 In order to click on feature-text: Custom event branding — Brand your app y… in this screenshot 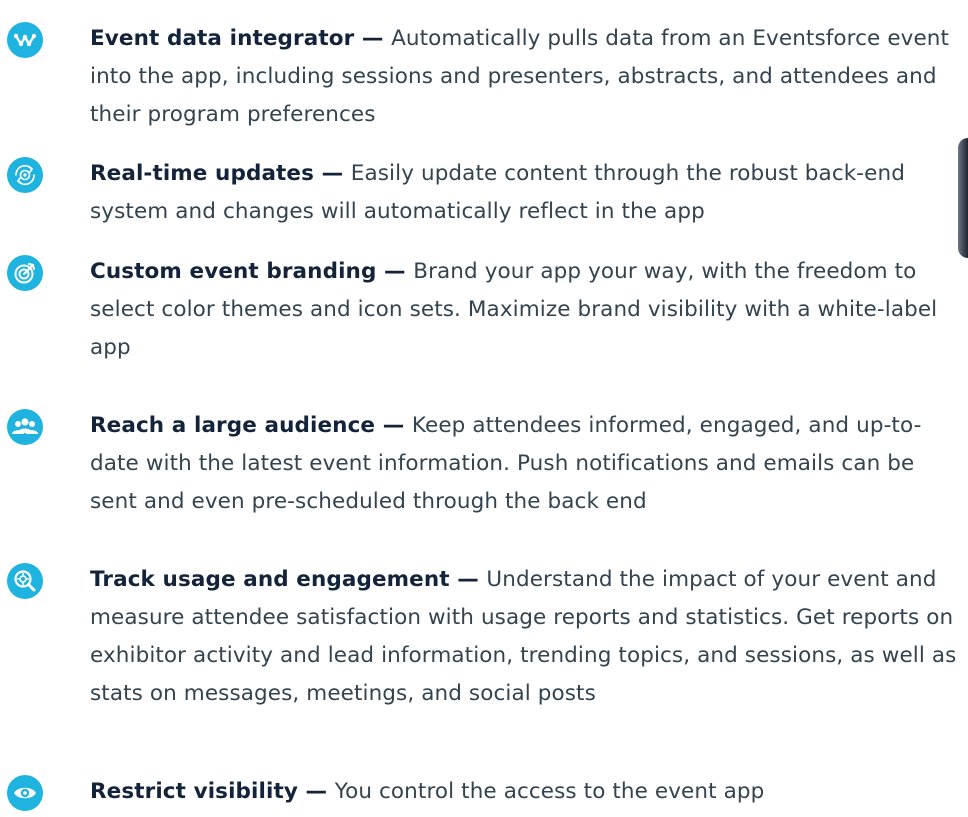, I will do `click(529, 310)`.